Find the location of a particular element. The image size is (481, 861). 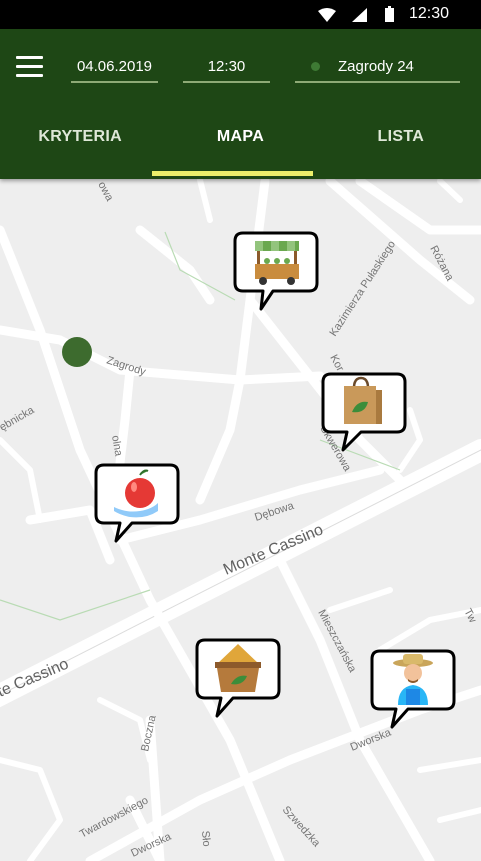

date-field: 04.06.2019 is located at coordinates (114, 67).